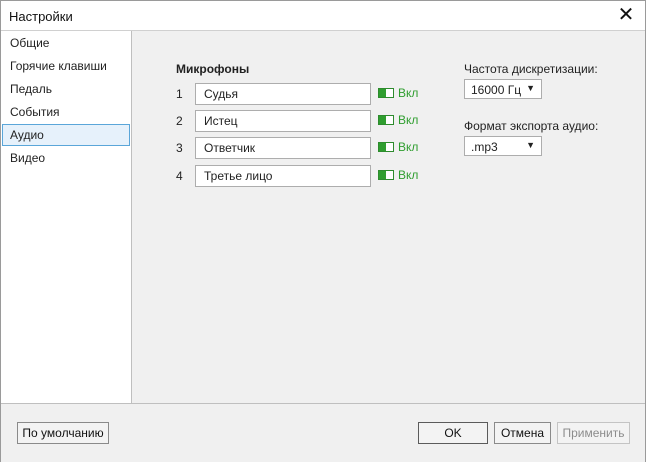 This screenshot has height=462, width=646. What do you see at coordinates (66, 158) in the screenshot?
I see `sidebar-item-video: Видео` at bounding box center [66, 158].